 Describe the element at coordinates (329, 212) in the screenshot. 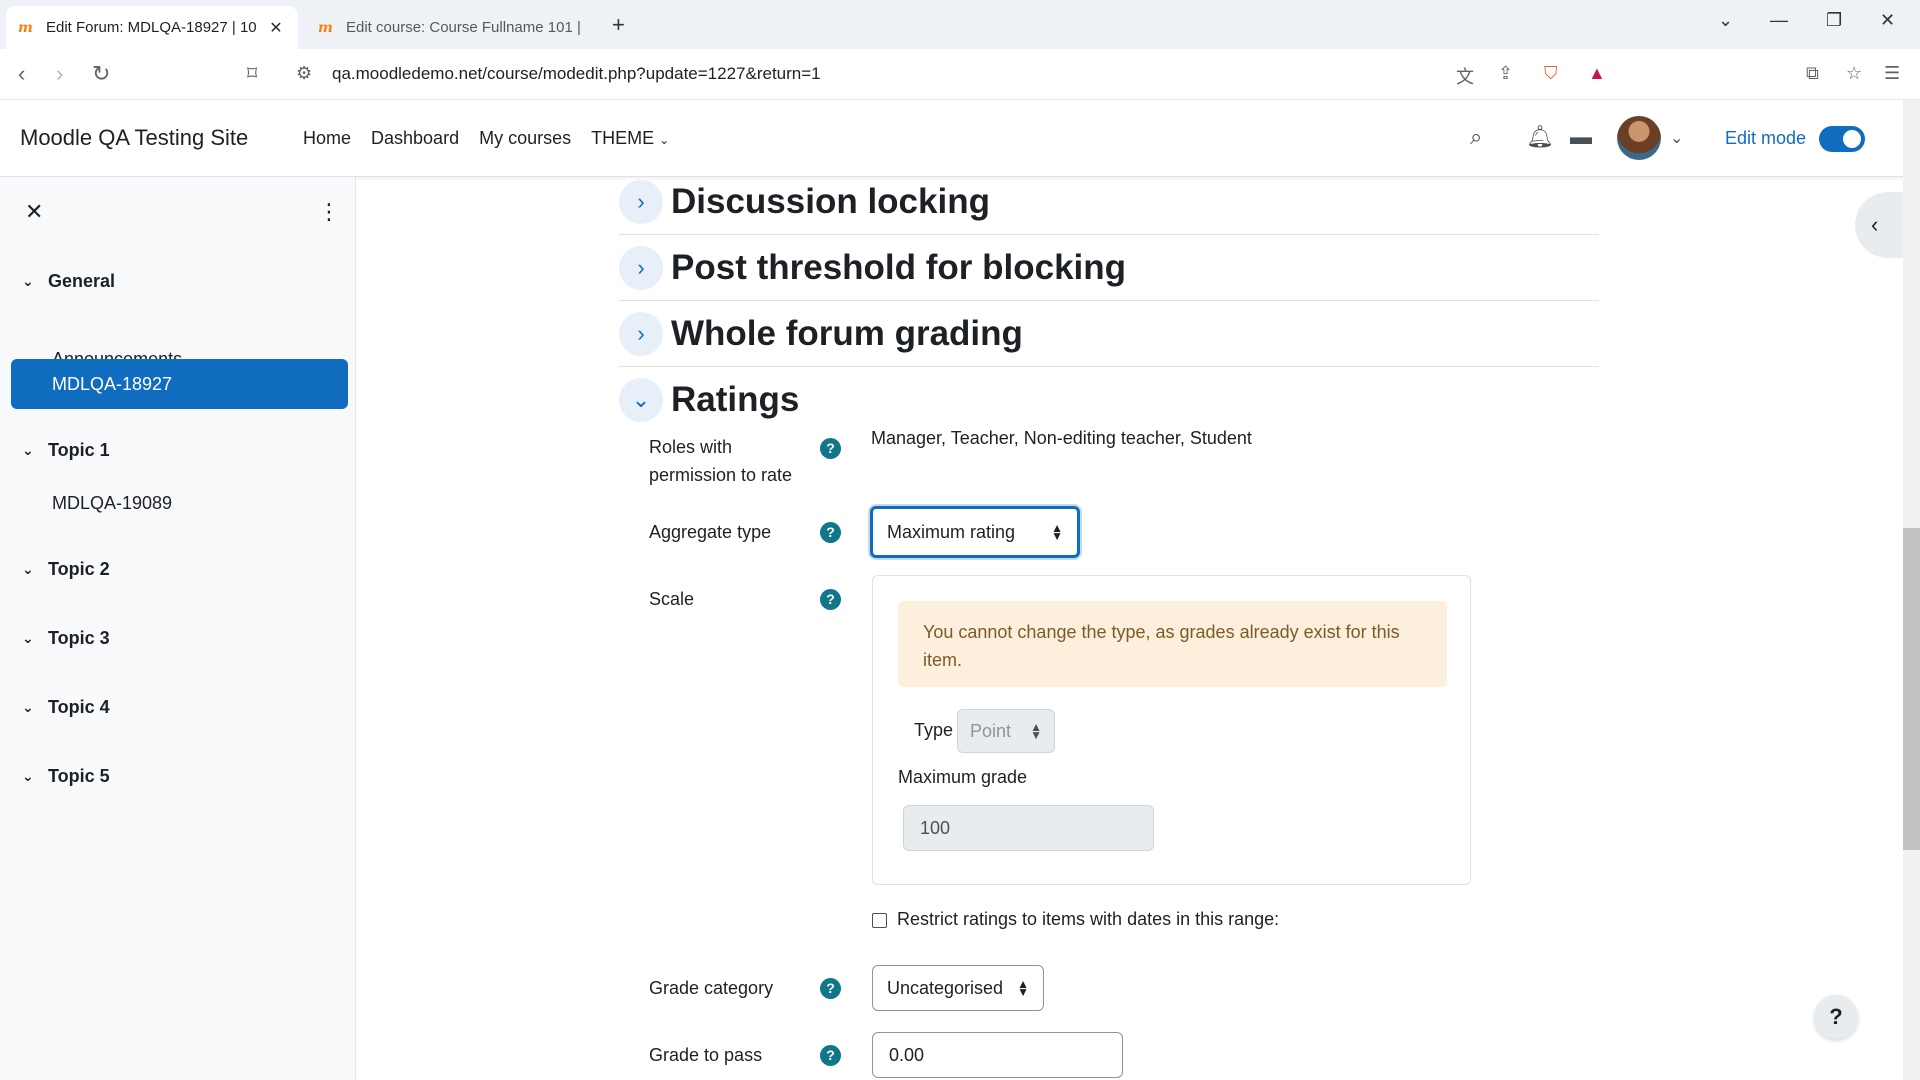

I see `kebab-menu-icon: ⋮` at that location.